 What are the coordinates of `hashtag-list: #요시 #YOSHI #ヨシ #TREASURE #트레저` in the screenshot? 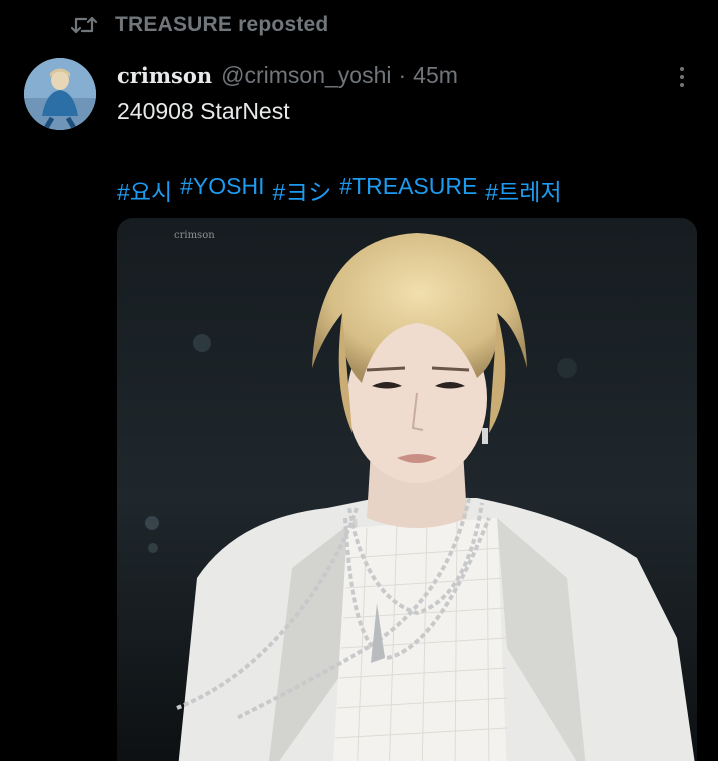 It's located at (343, 190).